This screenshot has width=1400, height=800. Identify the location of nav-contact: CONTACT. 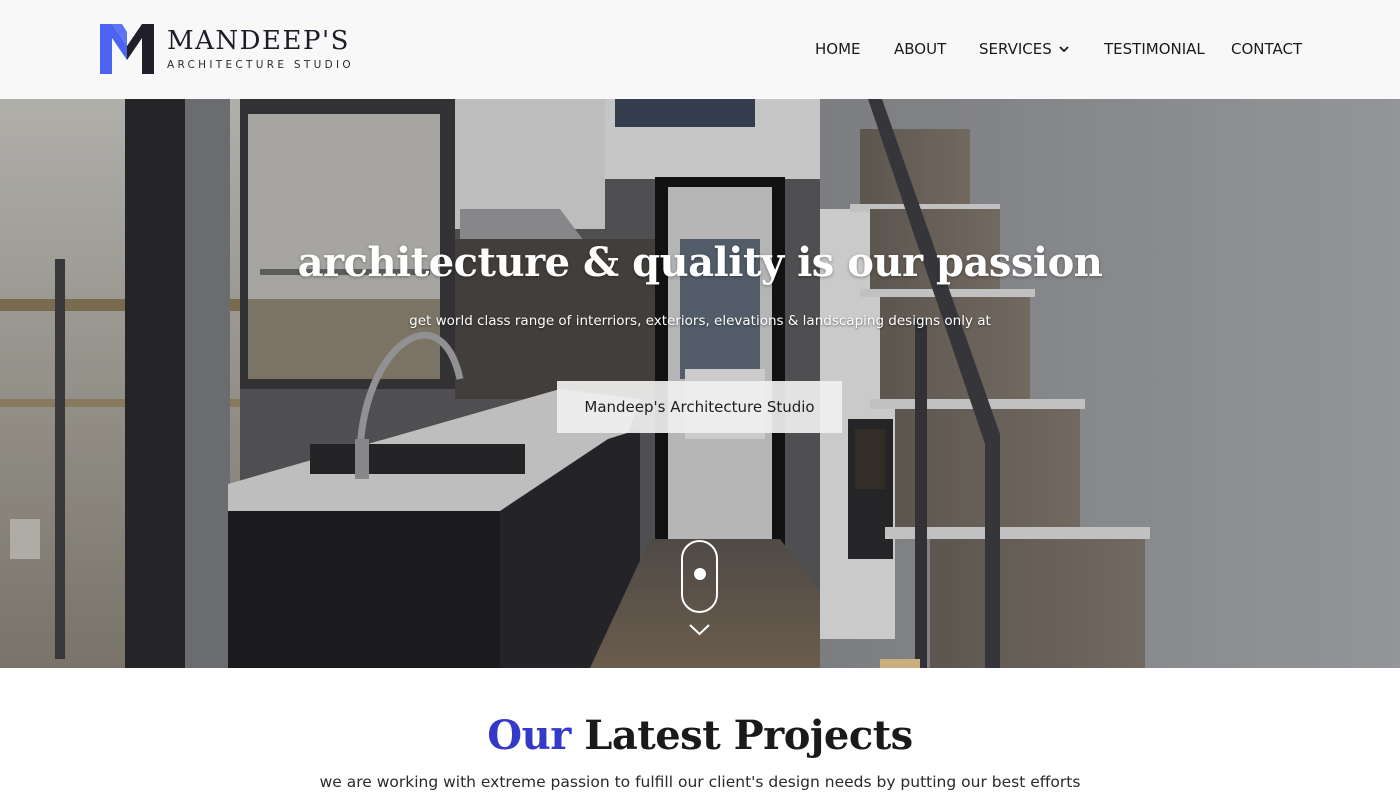
(1266, 49).